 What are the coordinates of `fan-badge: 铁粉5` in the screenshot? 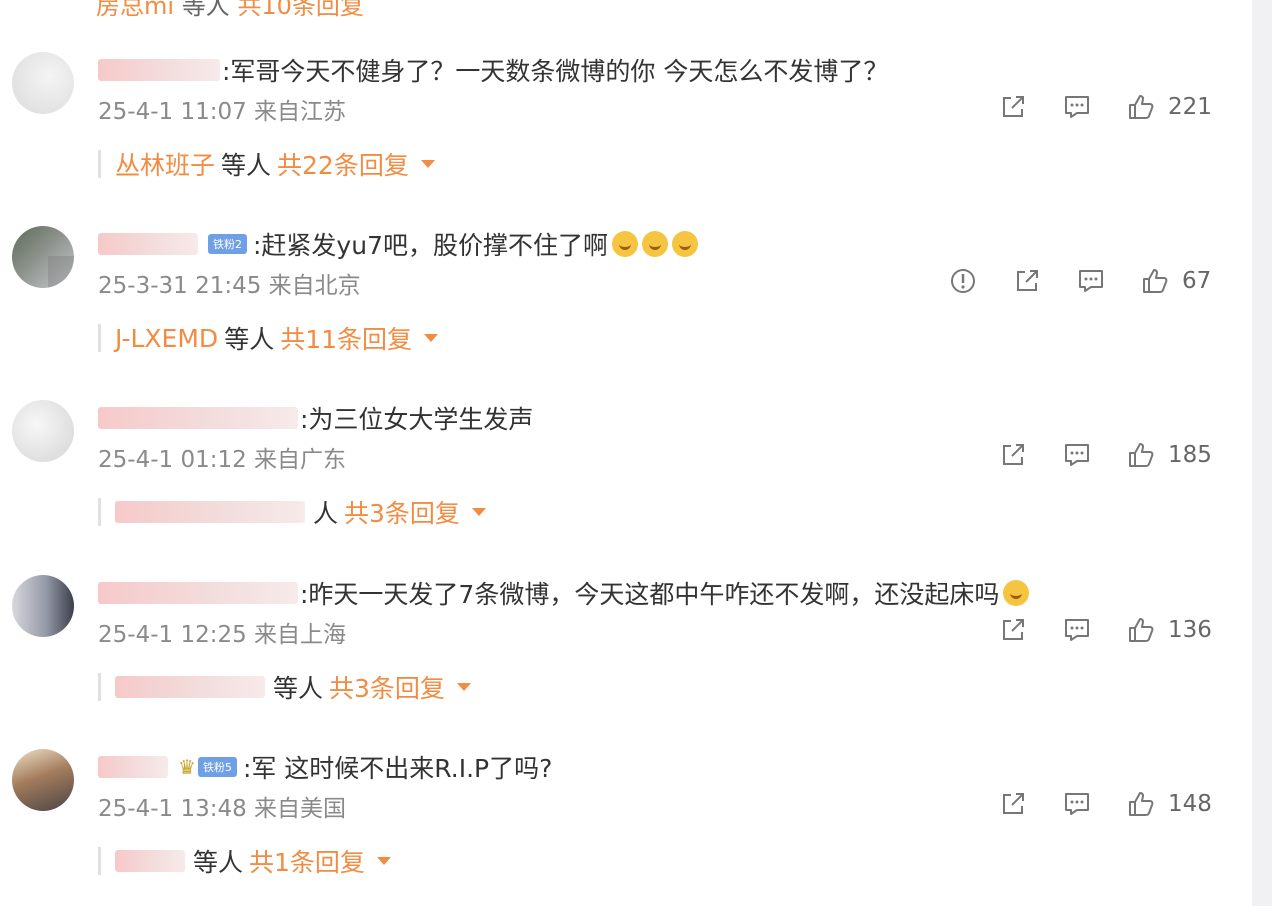 It's located at (217, 767).